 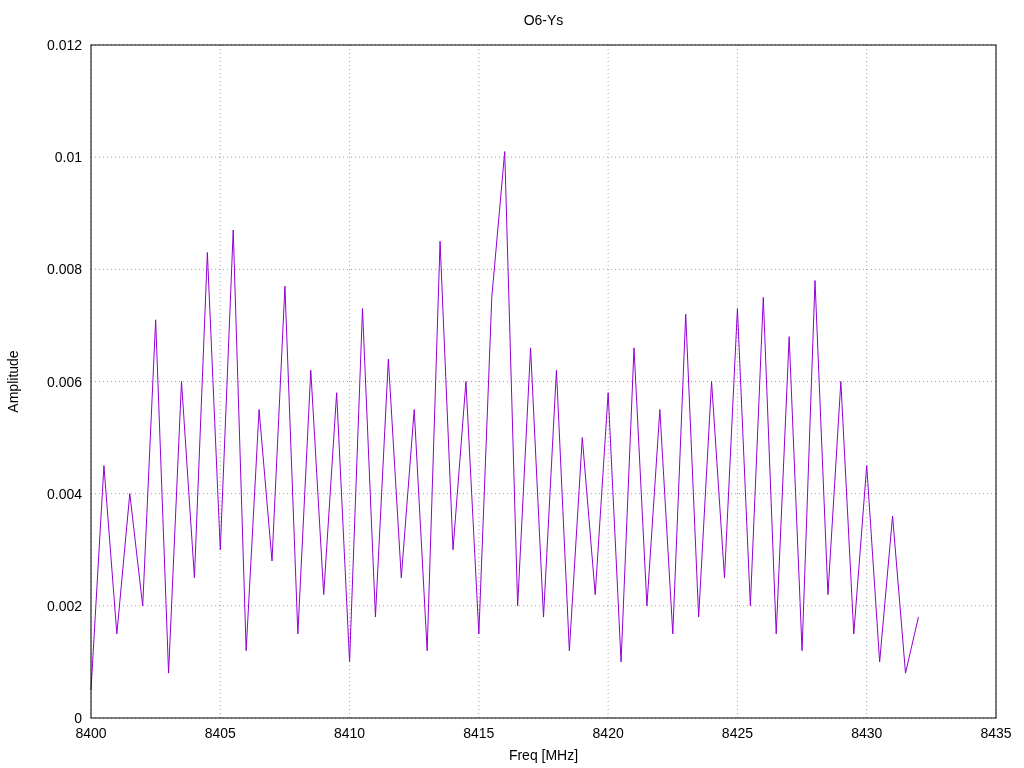 I want to click on tick-label: 8415, so click(x=479, y=733).